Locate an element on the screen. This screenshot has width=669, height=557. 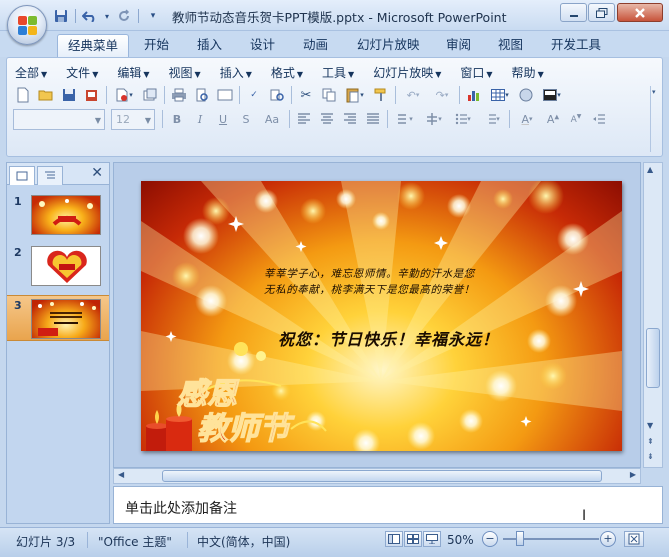
menu-slideshow: 幻灯片放映 ▼ is located at coordinates (407, 73).